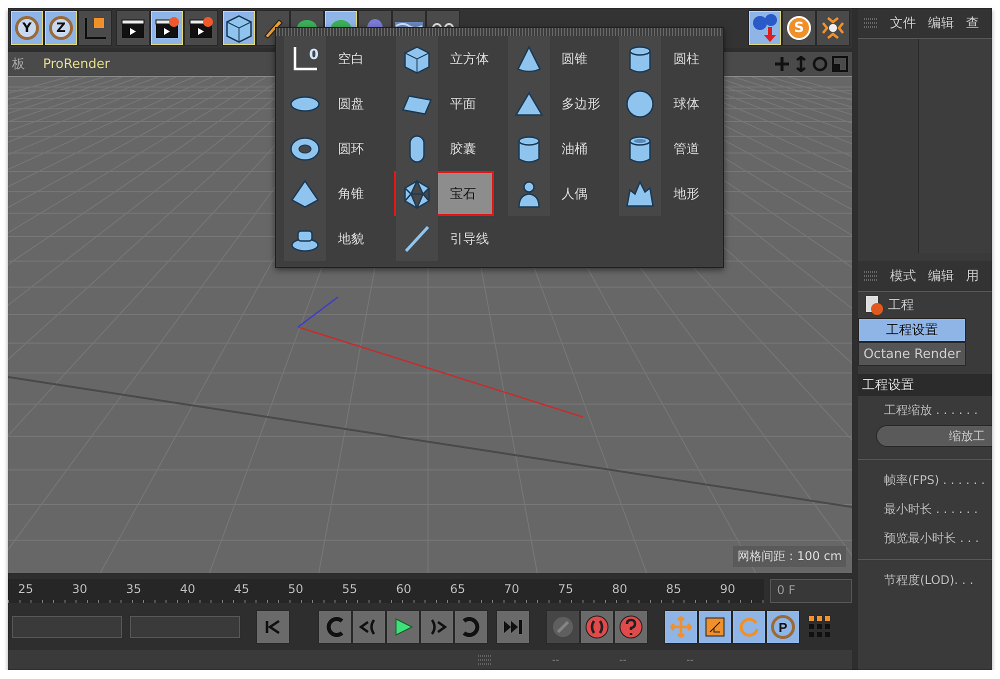 The width and height of the screenshot is (1000, 679). What do you see at coordinates (934, 436) in the screenshot?
I see `scale-project-button: 缩放工` at bounding box center [934, 436].